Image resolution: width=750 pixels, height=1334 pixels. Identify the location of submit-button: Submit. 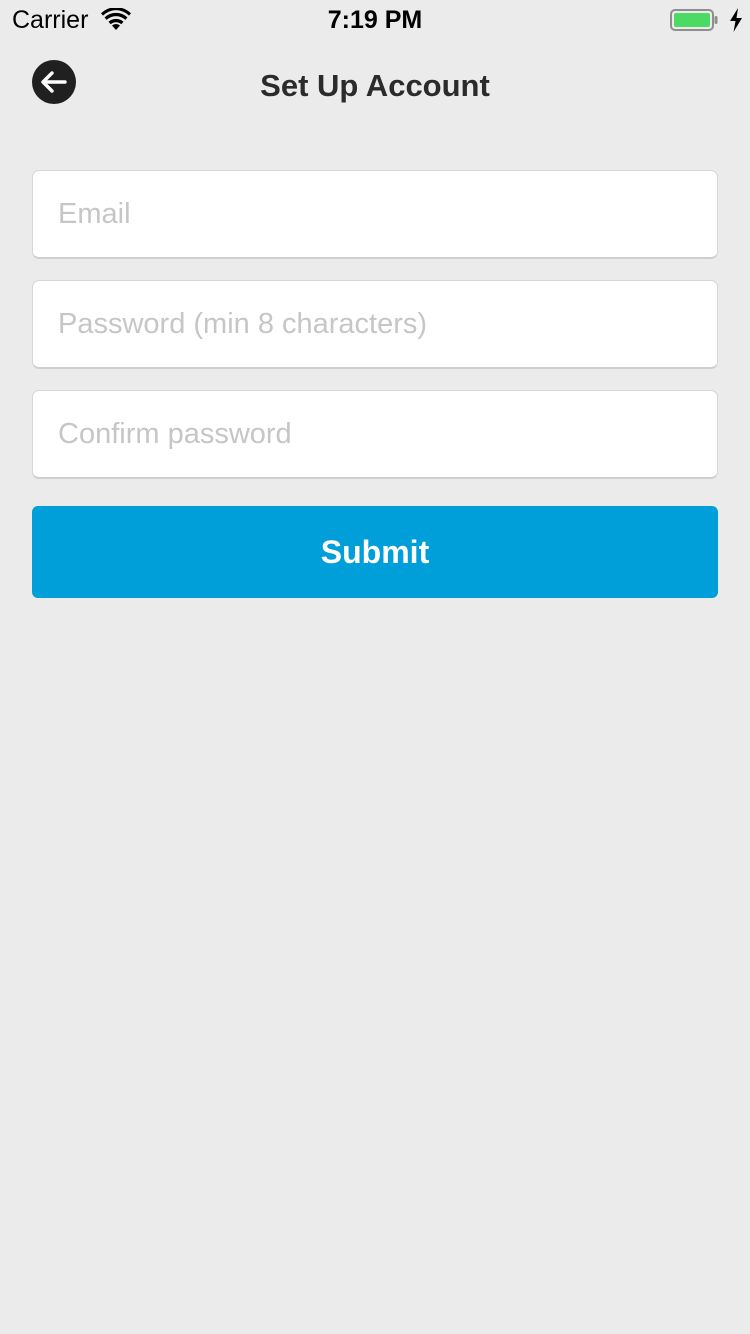
(375, 552).